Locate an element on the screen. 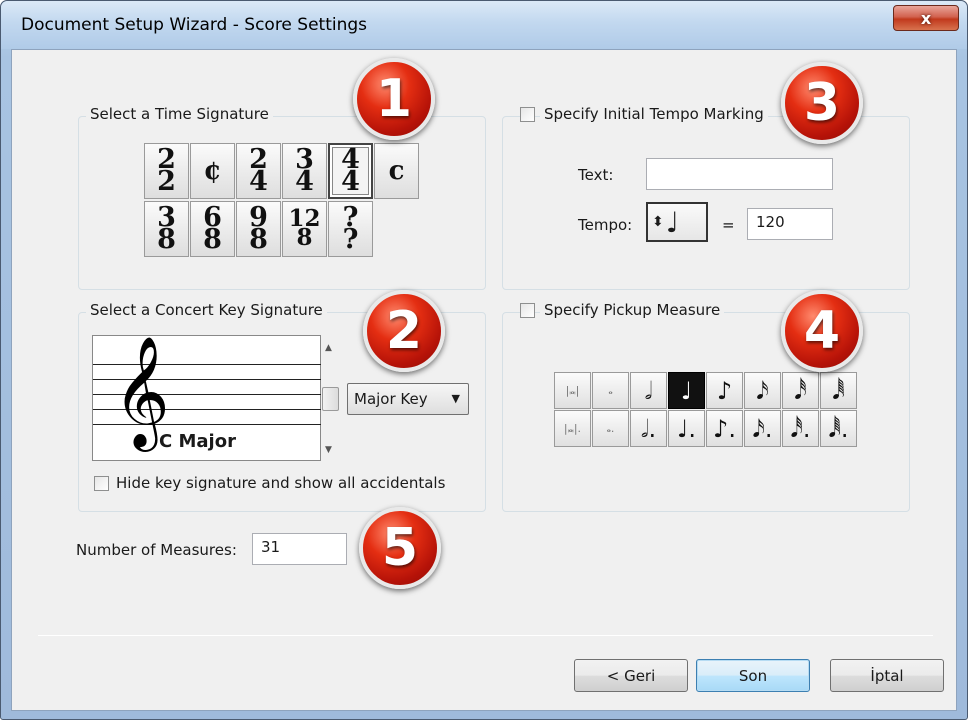 The width and height of the screenshot is (968, 720). key-scrollbar: ▲ ▼ is located at coordinates (330, 398).